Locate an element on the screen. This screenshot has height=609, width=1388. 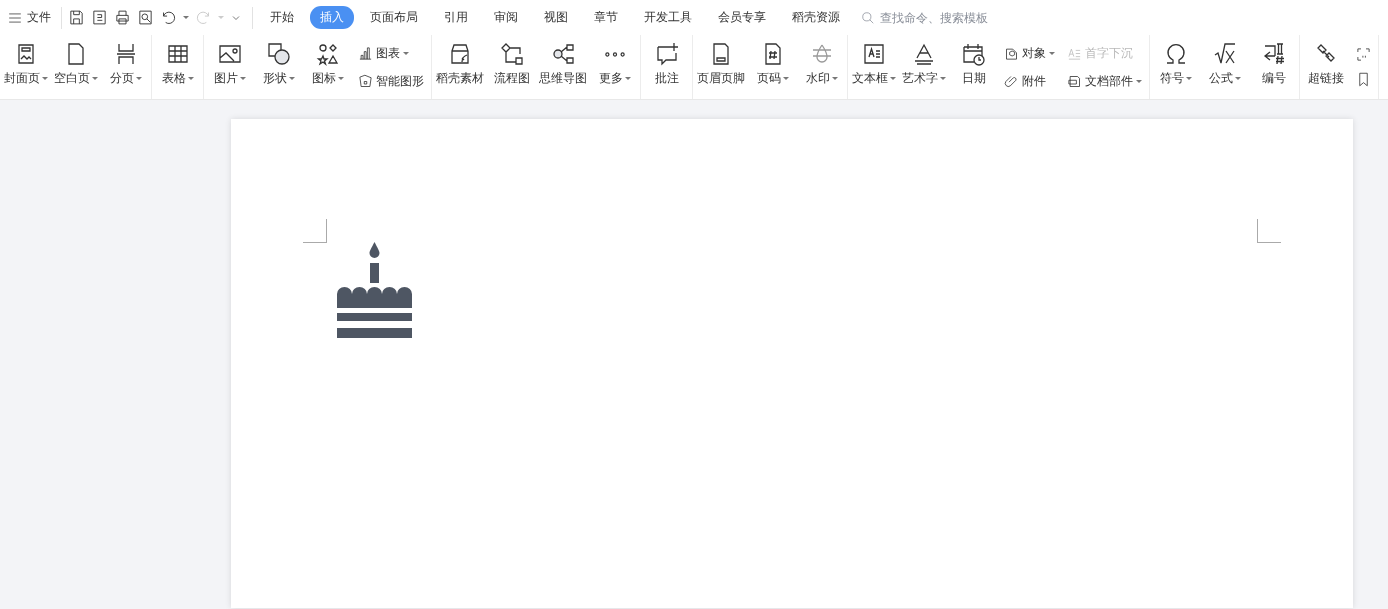
ribbon-button: 更多 is located at coordinates (614, 67).